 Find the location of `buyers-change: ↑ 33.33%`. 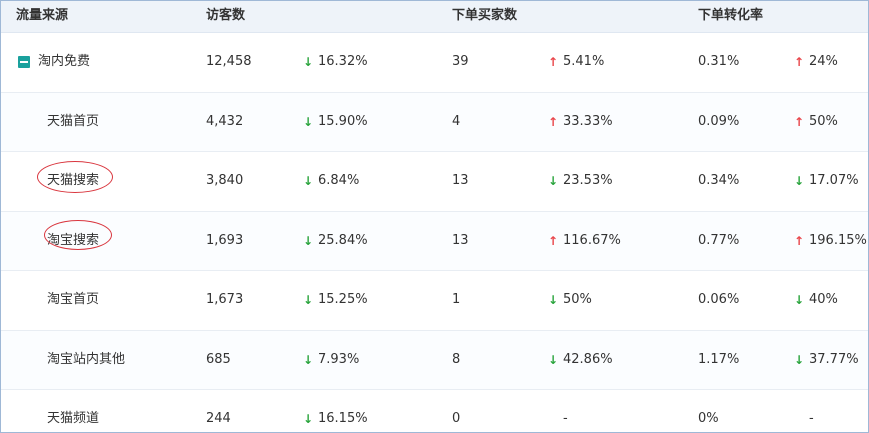

buyers-change: ↑ 33.33% is located at coordinates (580, 122).